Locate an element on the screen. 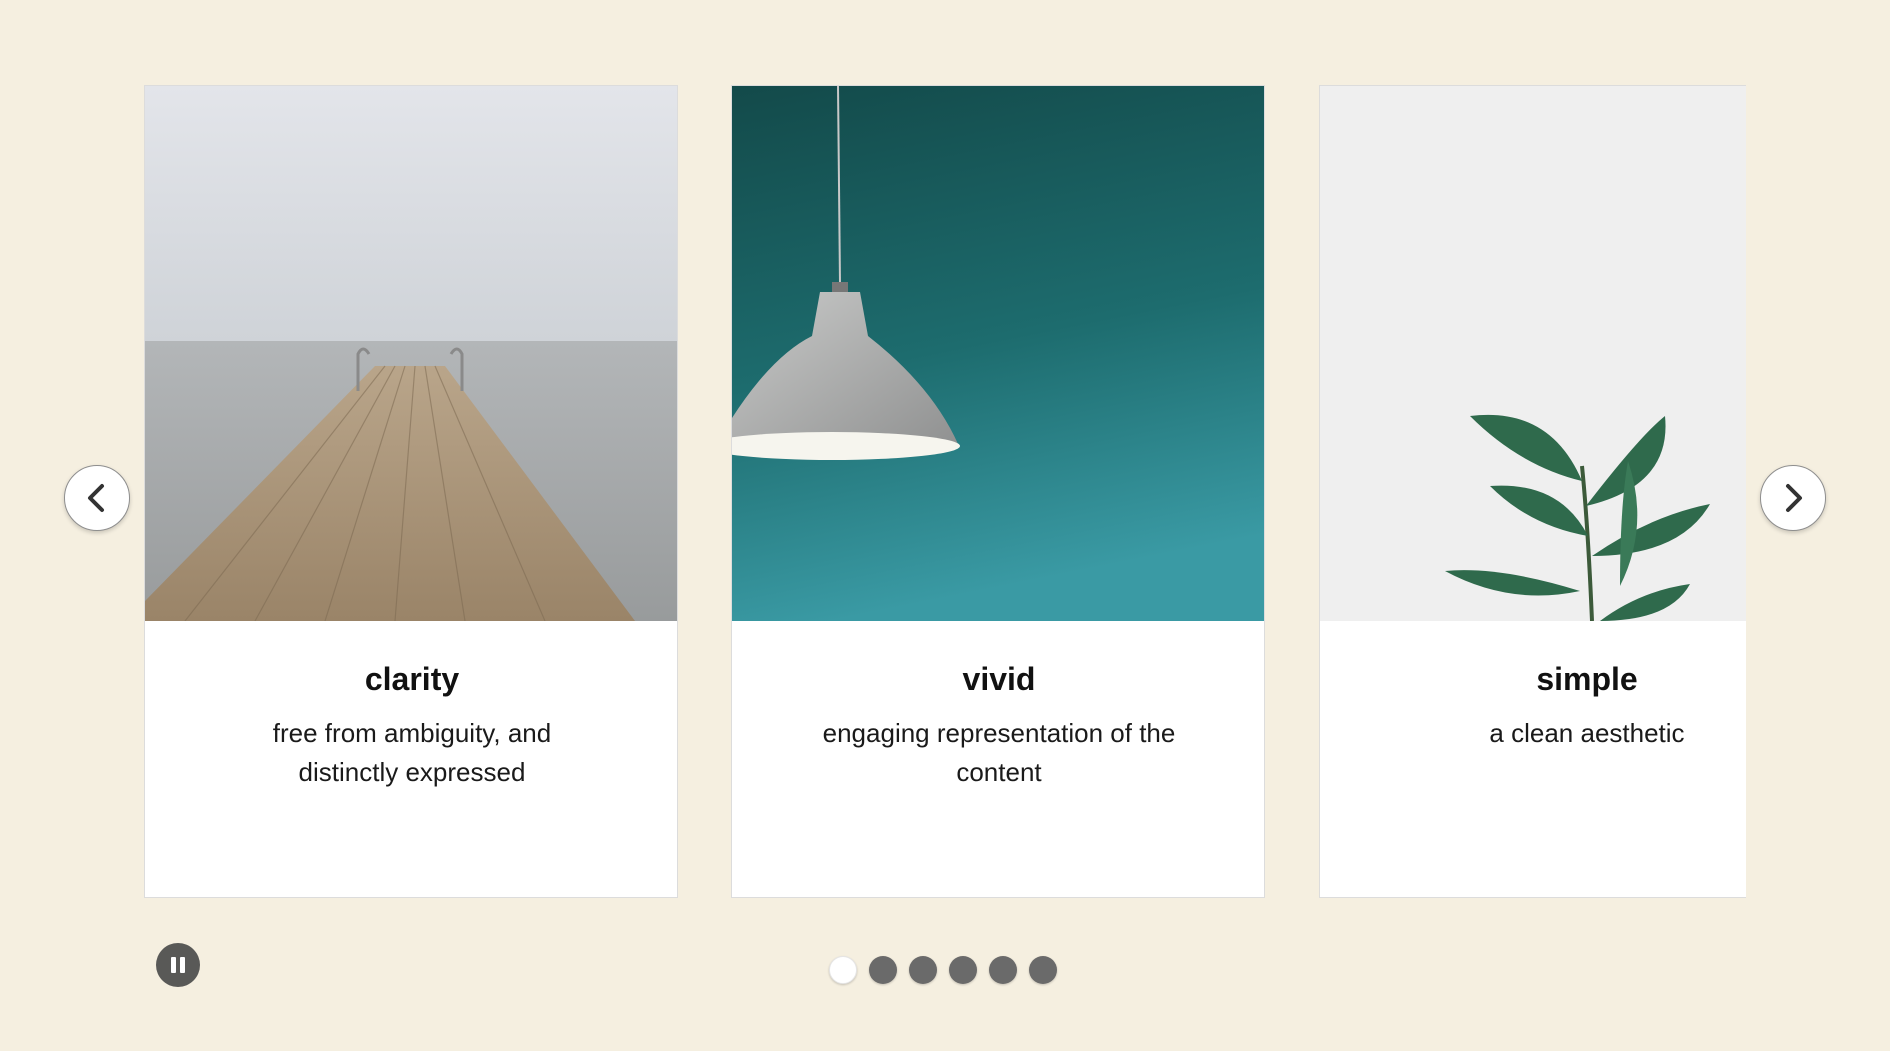  card-description: engaging representation of the content is located at coordinates (999, 752).